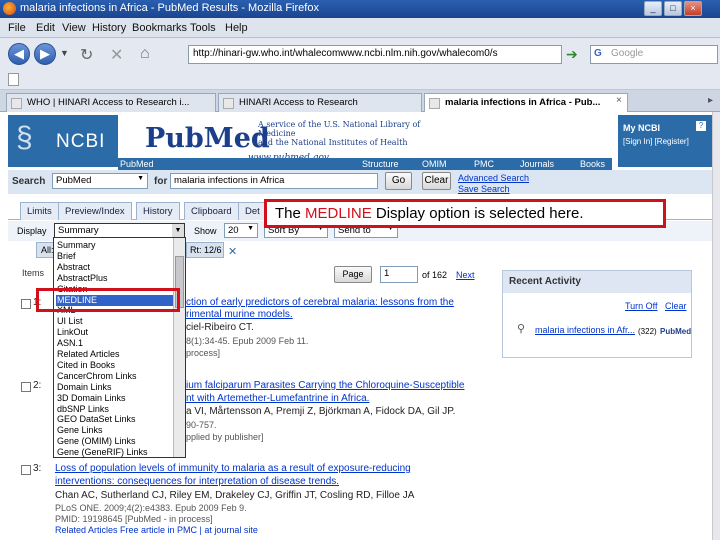  What do you see at coordinates (641, 306) in the screenshot?
I see `turn-off-link: Turn Off` at bounding box center [641, 306].